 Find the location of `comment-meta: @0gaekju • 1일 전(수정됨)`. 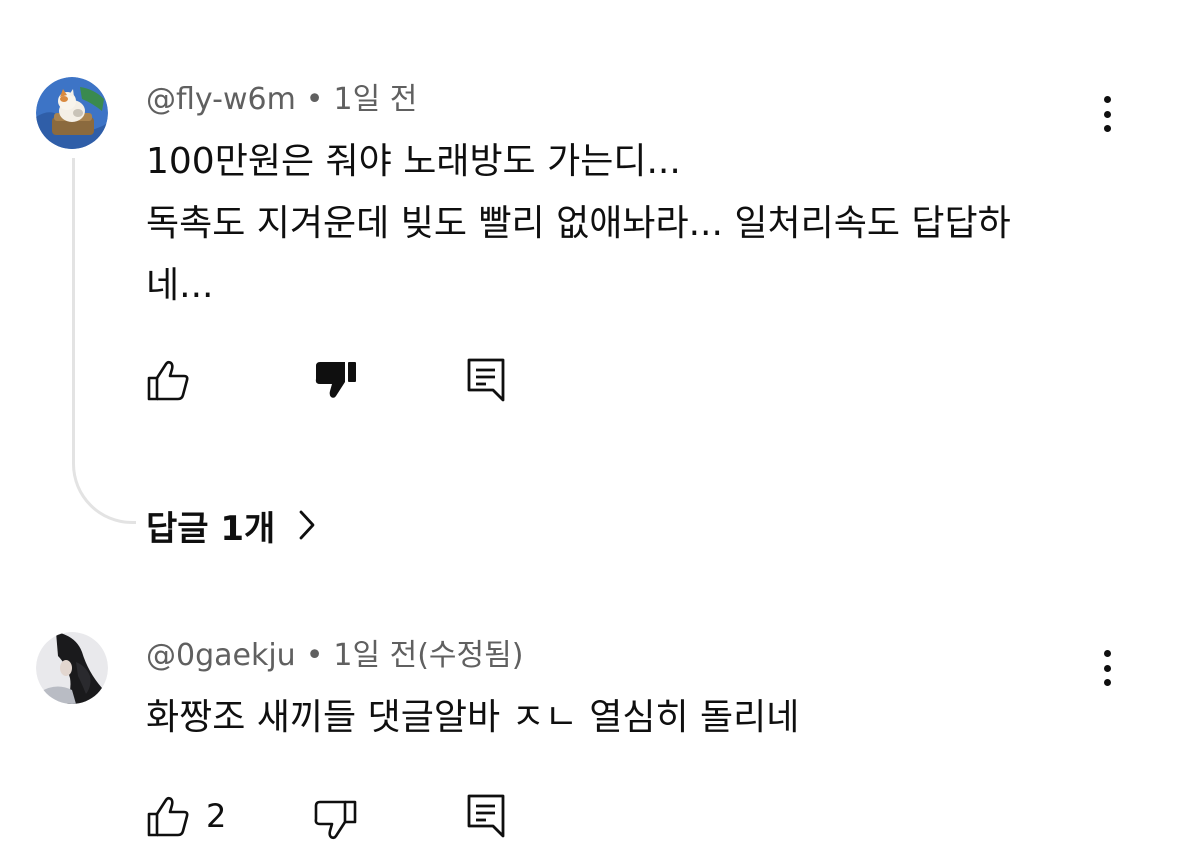

comment-meta: @0gaekju • 1일 전(수정됨) is located at coordinates (334, 656).